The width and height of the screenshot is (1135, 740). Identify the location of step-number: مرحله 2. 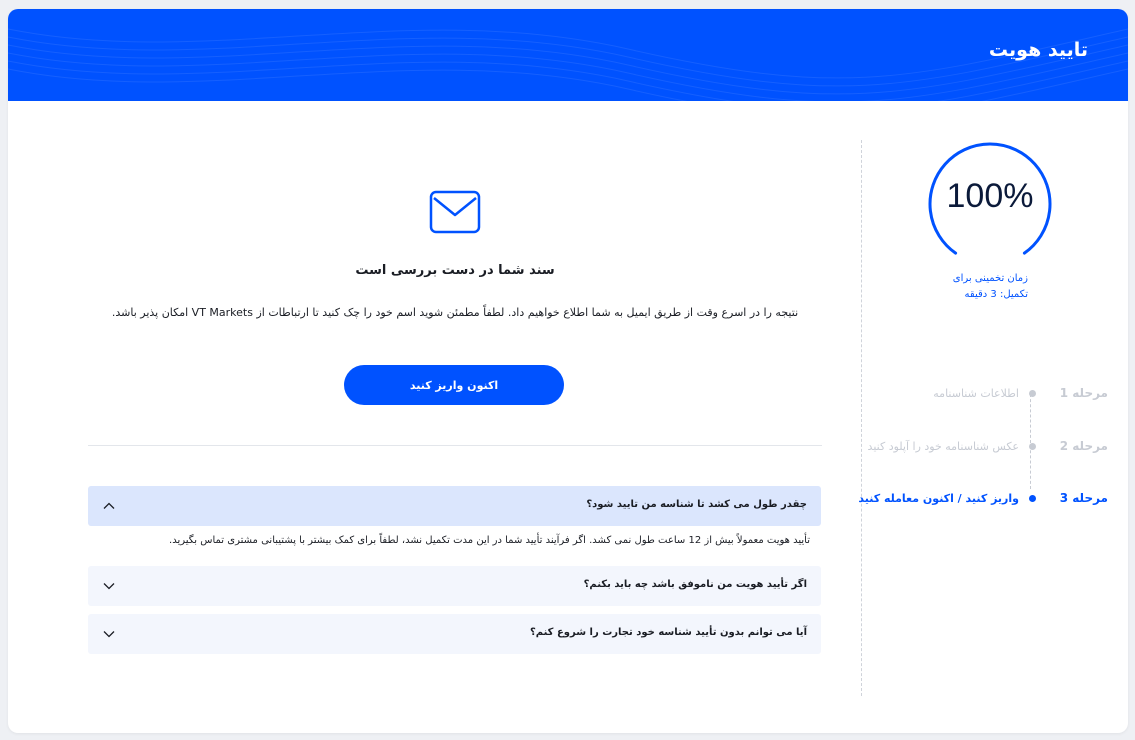
(1083, 446).